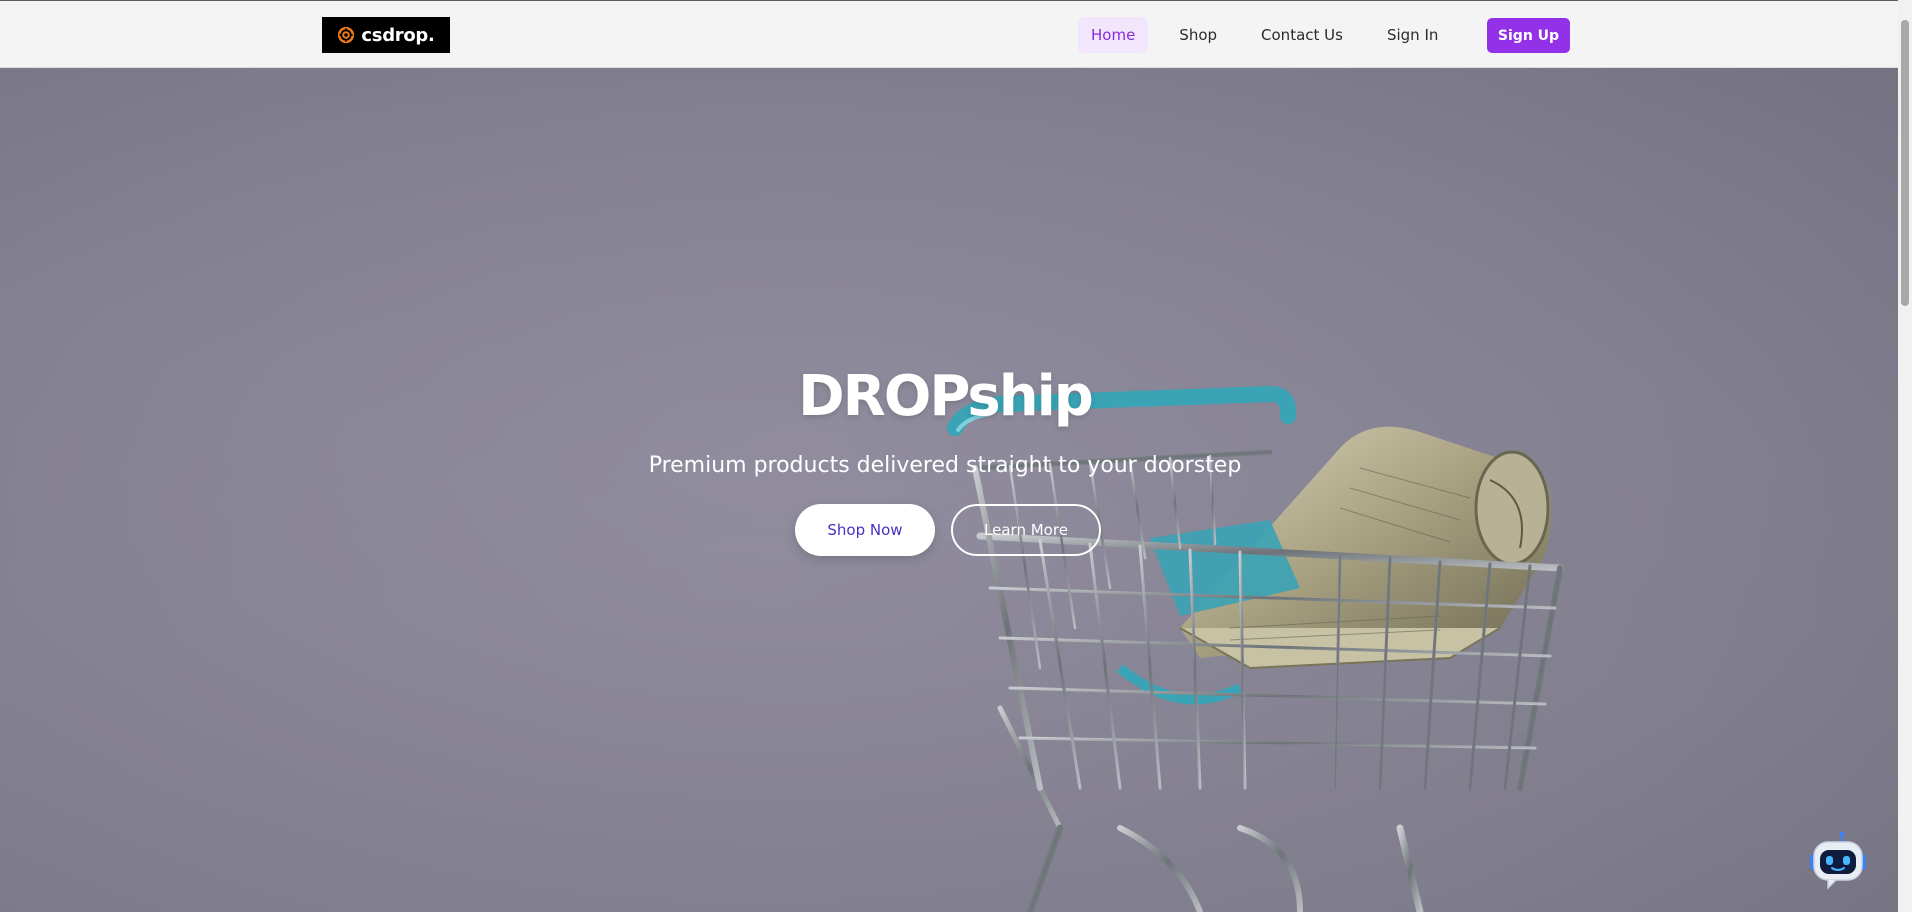 Image resolution: width=1912 pixels, height=912 pixels. I want to click on learn-more-button: Learn More, so click(1026, 530).